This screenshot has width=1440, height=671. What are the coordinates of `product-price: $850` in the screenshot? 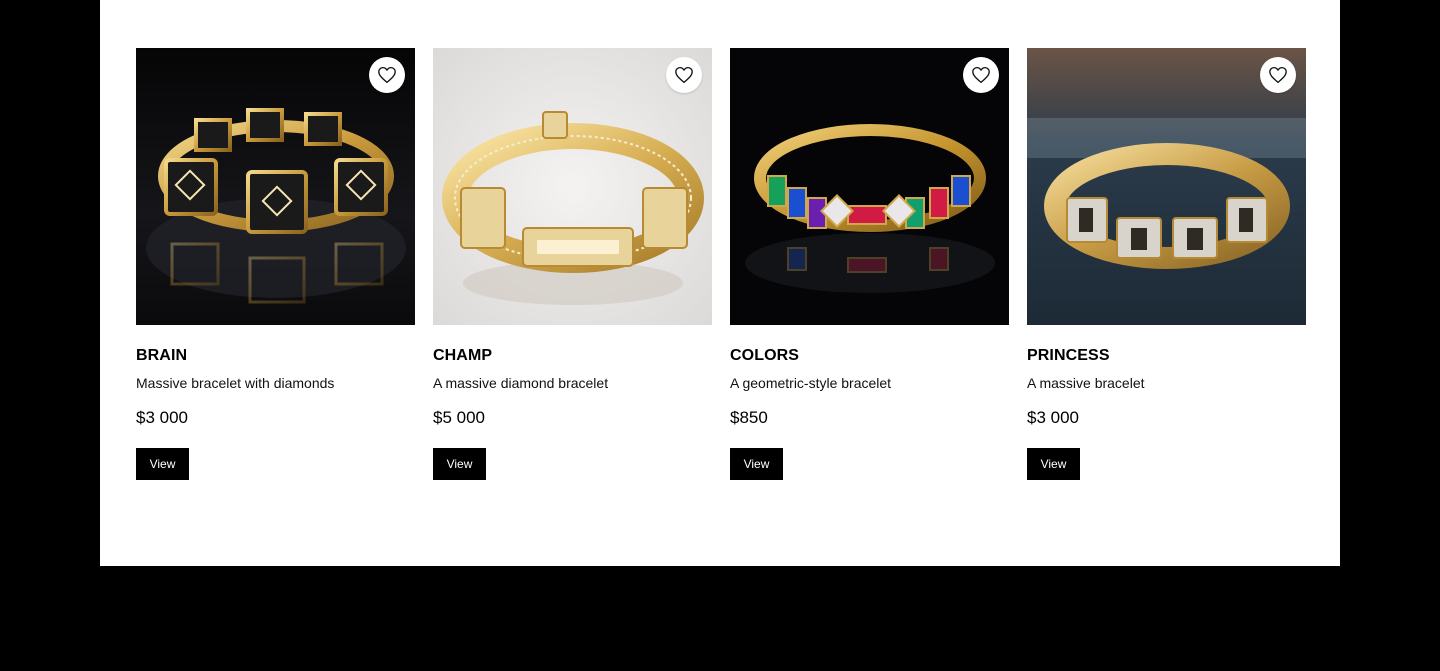 It's located at (749, 417).